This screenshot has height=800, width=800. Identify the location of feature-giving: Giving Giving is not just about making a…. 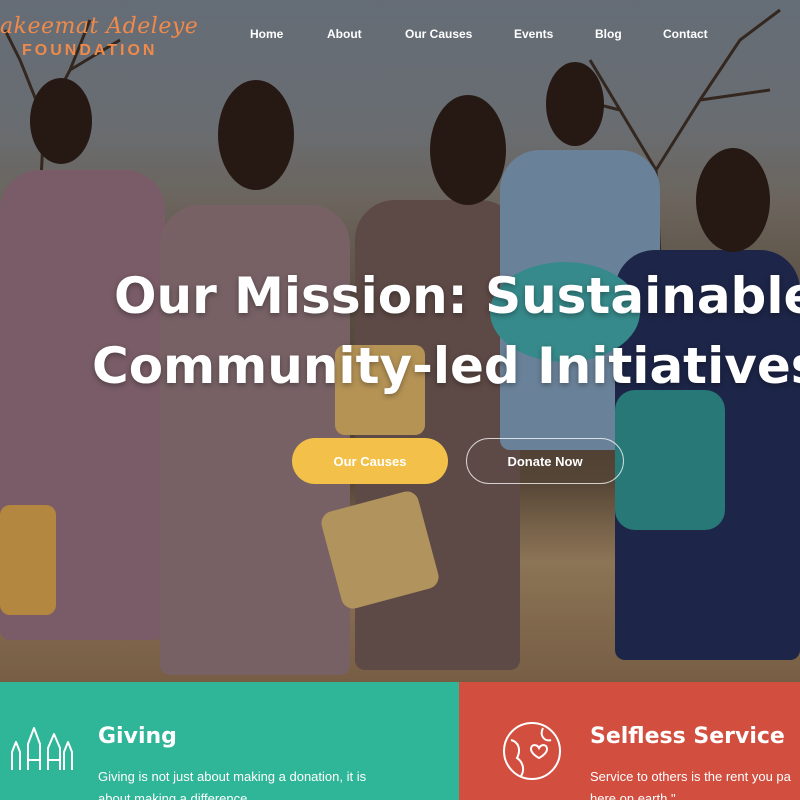
(229, 741).